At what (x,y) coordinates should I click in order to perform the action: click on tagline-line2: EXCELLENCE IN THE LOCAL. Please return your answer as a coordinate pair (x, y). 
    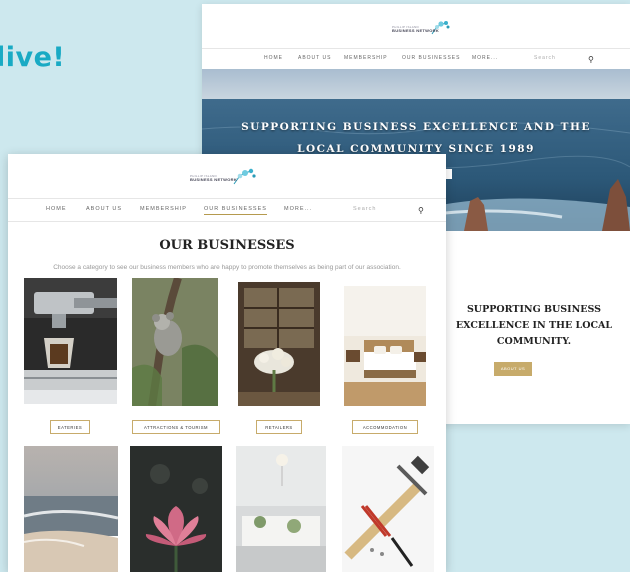
    Looking at the image, I should click on (534, 325).